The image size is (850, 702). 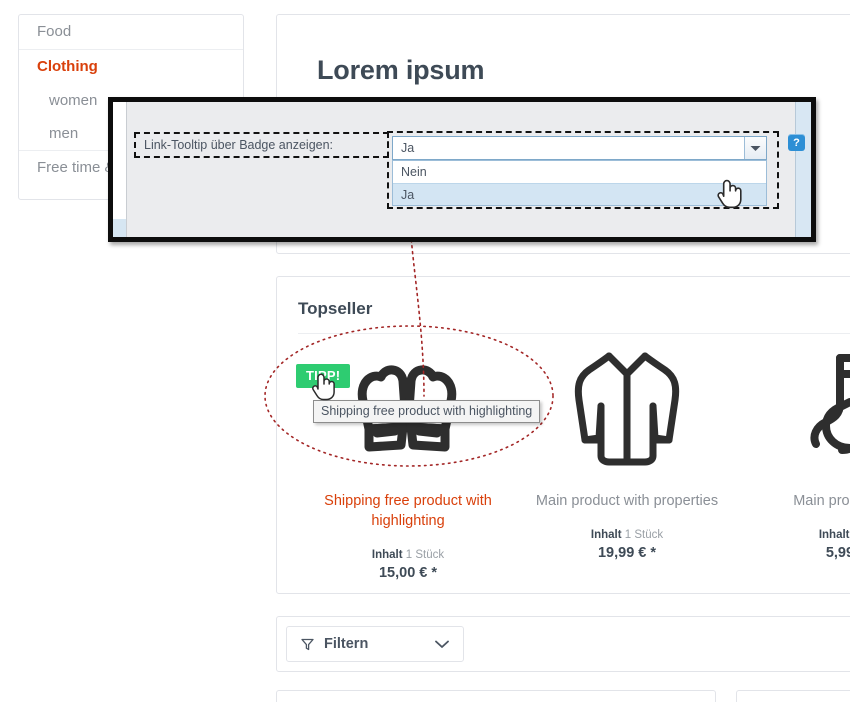 I want to click on select-dropdown-arrow-icon, so click(x=755, y=148).